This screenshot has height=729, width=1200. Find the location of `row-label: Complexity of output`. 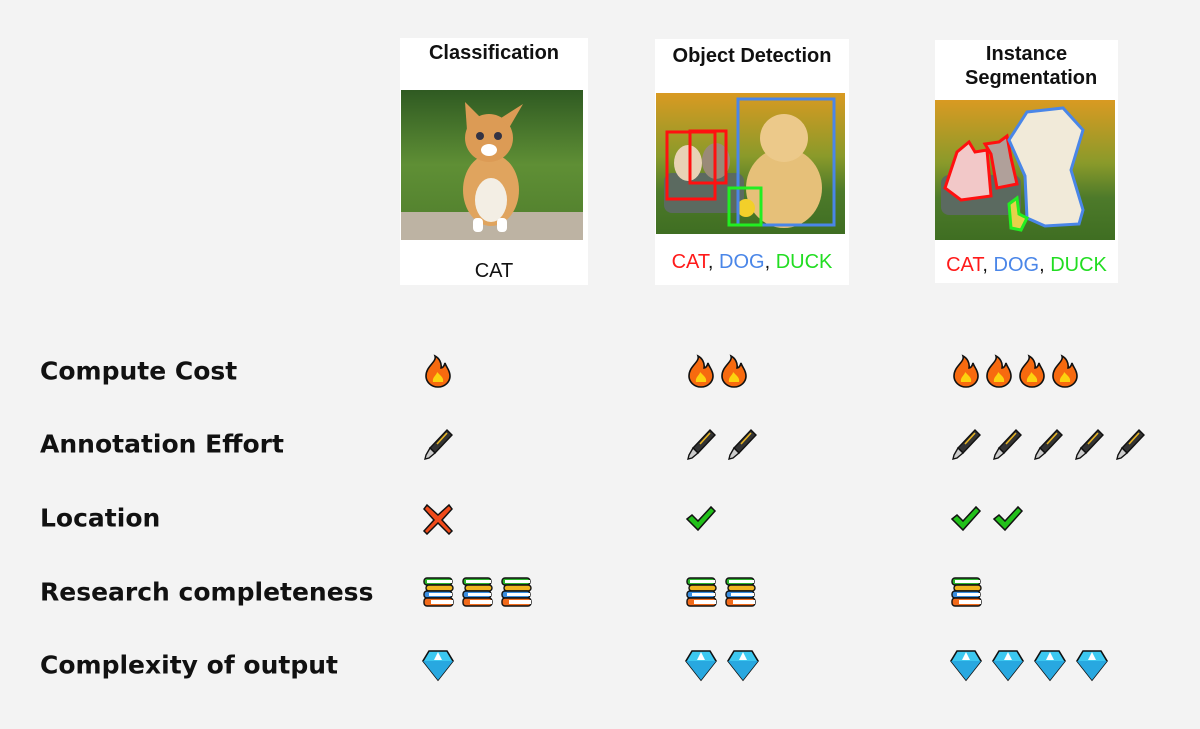

row-label: Complexity of output is located at coordinates (189, 665).